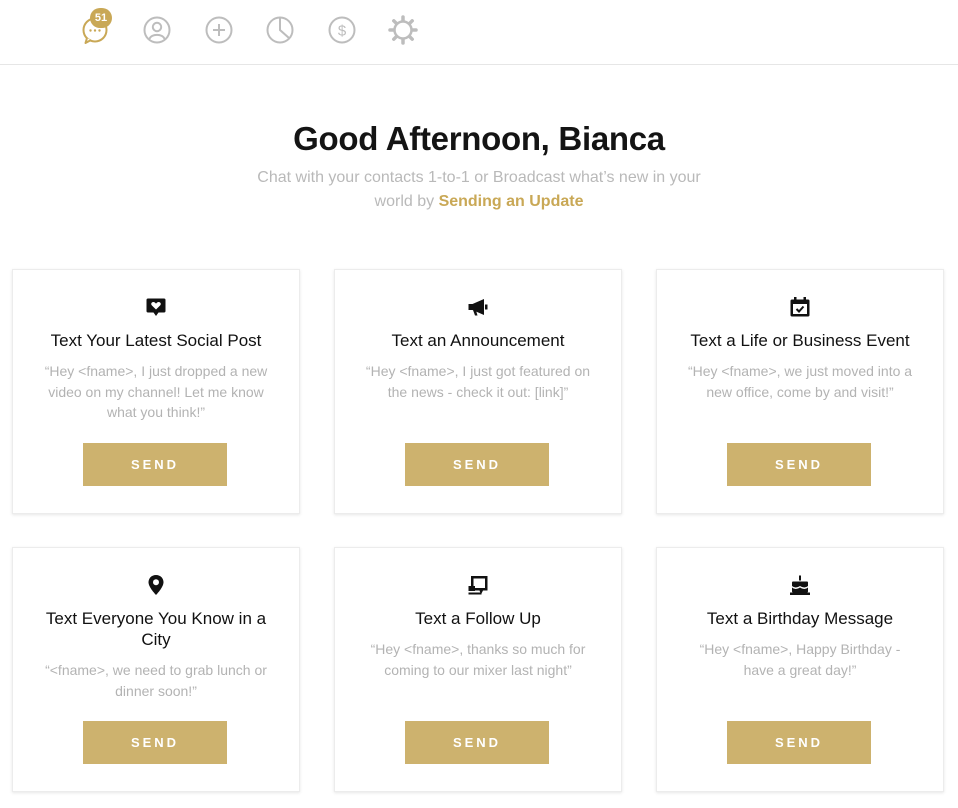  Describe the element at coordinates (800, 585) in the screenshot. I see `birthday-cake-icon` at that location.